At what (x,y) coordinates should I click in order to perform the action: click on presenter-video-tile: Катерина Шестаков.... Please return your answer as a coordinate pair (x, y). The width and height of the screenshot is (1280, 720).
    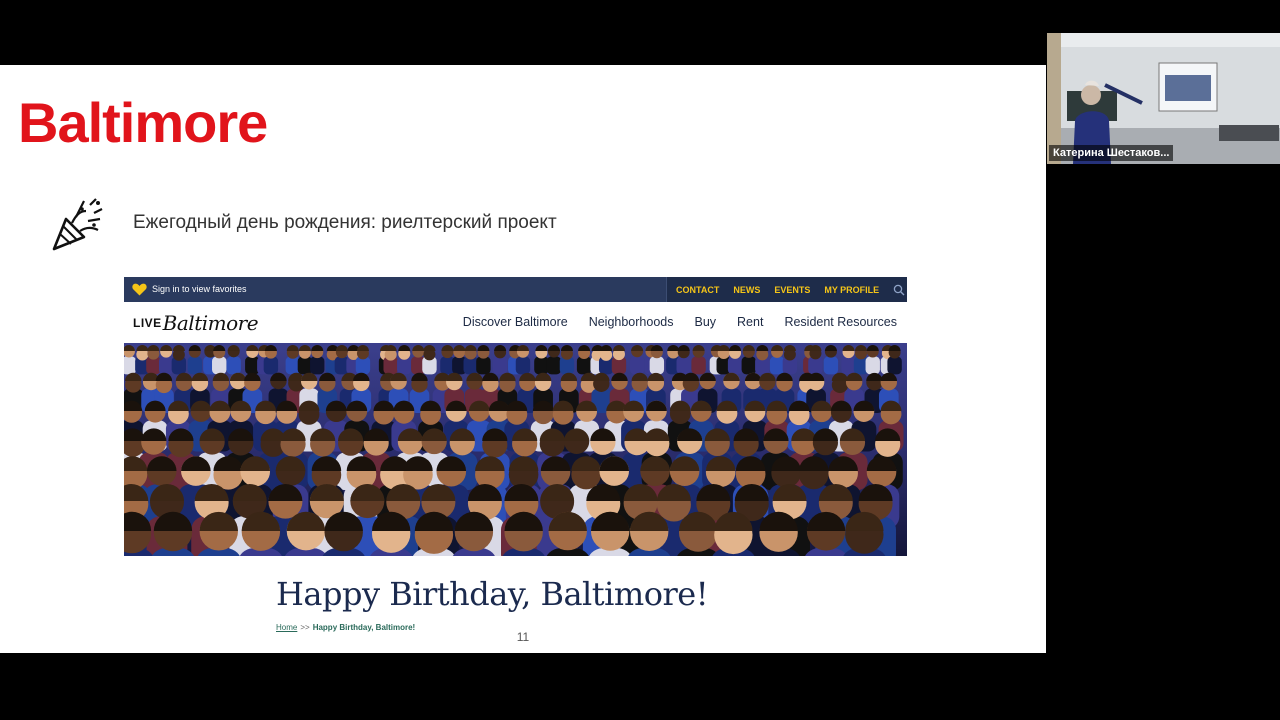
    Looking at the image, I should click on (1163, 98).